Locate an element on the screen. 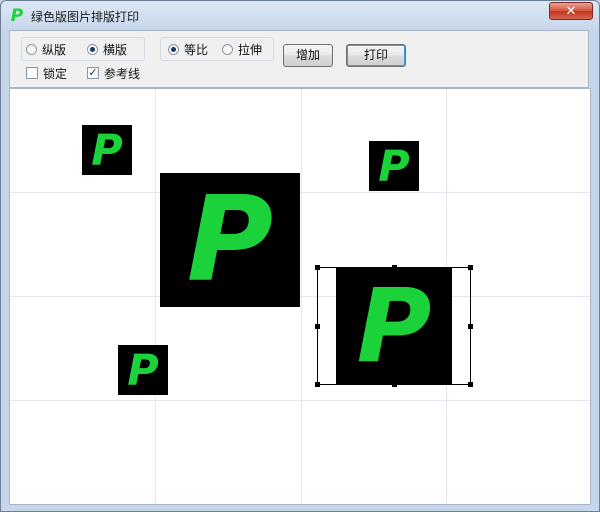 The height and width of the screenshot is (512, 600). lock-label: 锁定 is located at coordinates (55, 73).